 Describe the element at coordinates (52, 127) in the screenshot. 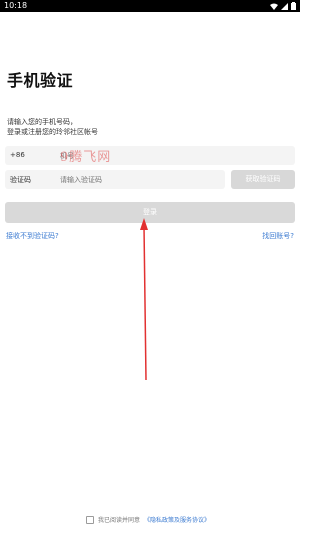

I see `page-subtitle: 请输入您的手机号码， 登录或注册您的玲邻社区帐号` at that location.